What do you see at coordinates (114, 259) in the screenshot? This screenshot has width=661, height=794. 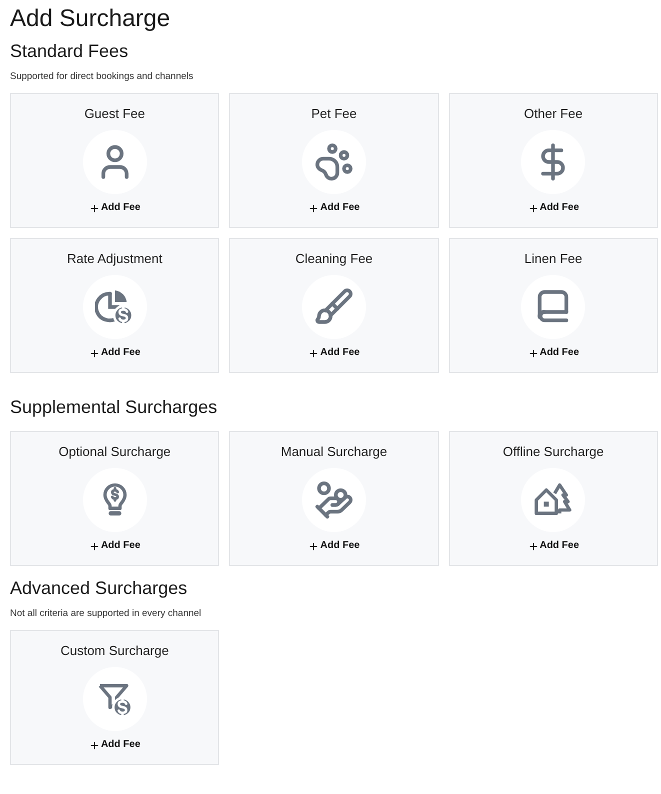 I see `card-title: Rate Adjustment` at bounding box center [114, 259].